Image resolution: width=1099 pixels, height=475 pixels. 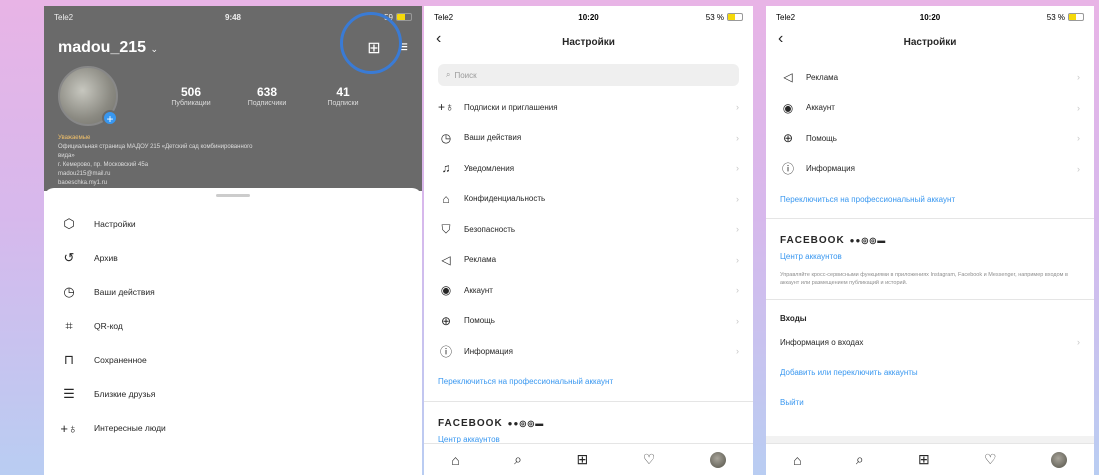 What do you see at coordinates (930, 373) in the screenshot?
I see `add-switch-accounts-link: Добавить или переключить аккаунты` at bounding box center [930, 373].